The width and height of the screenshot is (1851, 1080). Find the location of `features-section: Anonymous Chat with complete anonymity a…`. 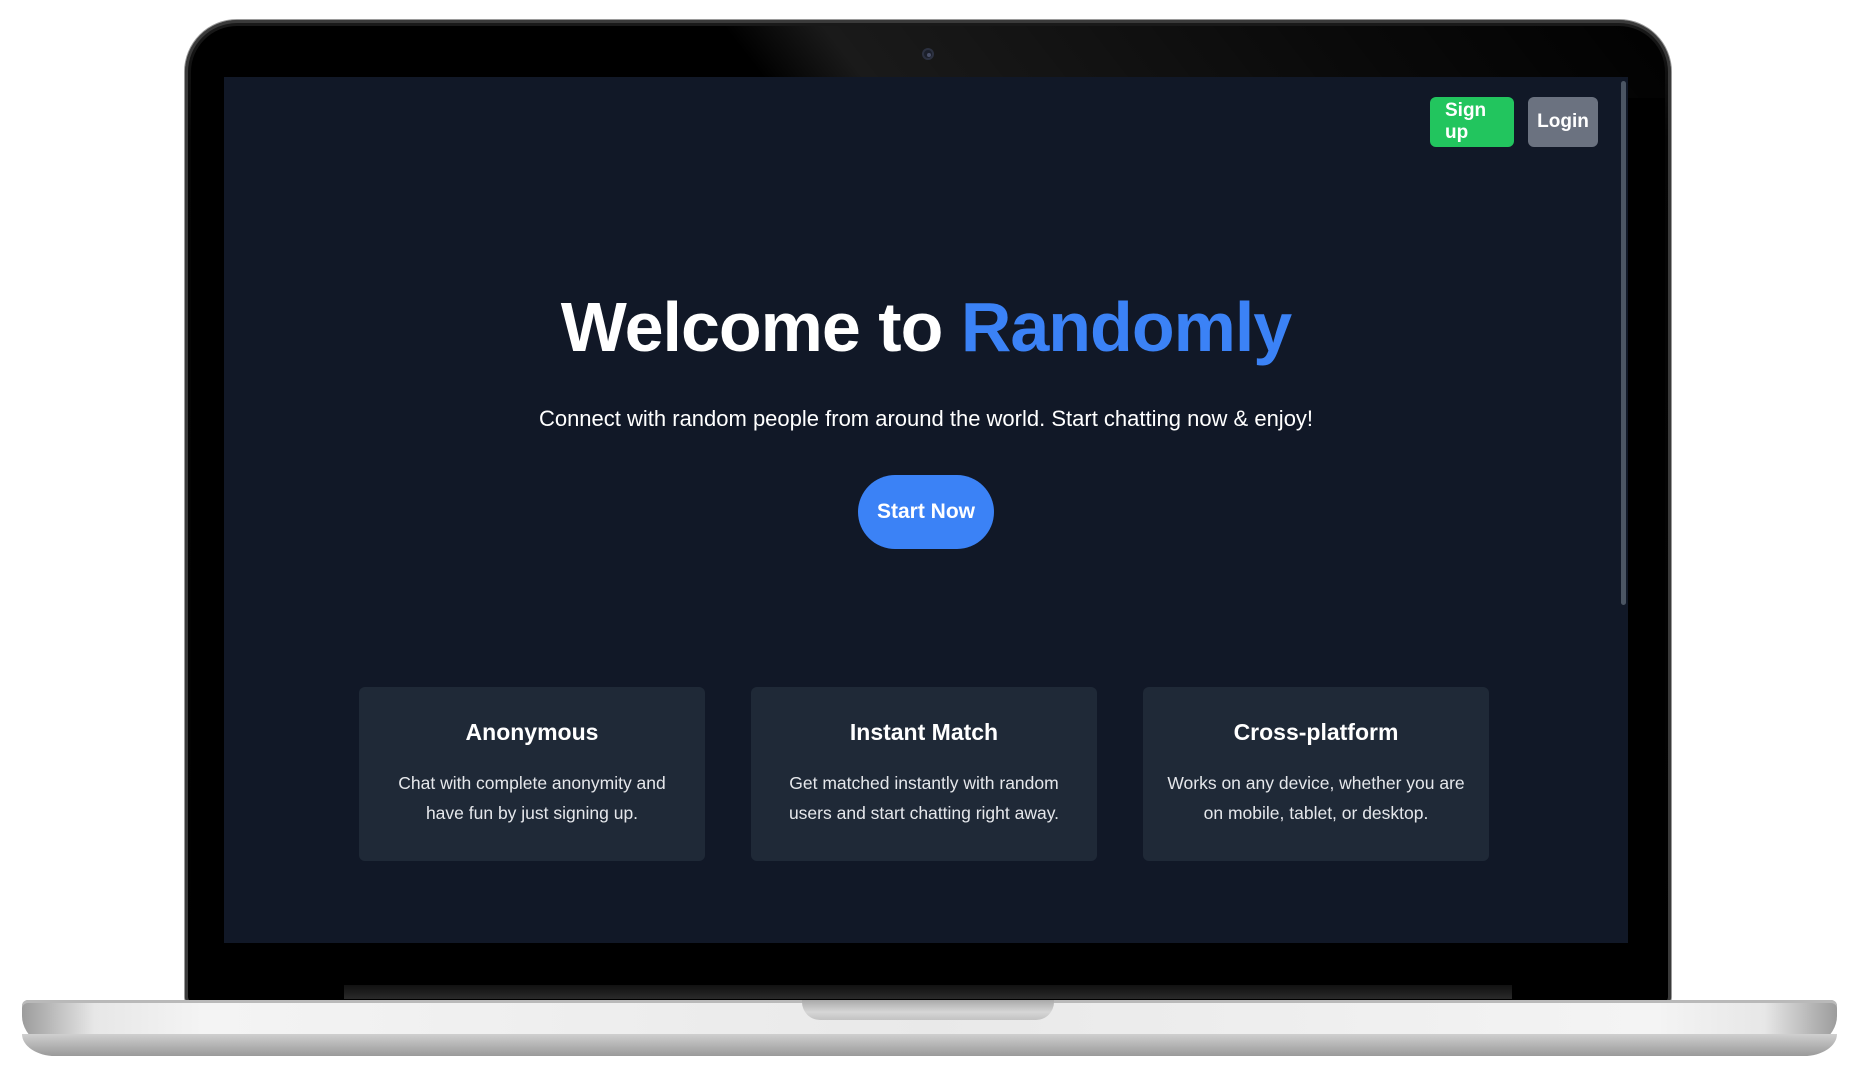

features-section: Anonymous Chat with complete anonymity a… is located at coordinates (924, 774).